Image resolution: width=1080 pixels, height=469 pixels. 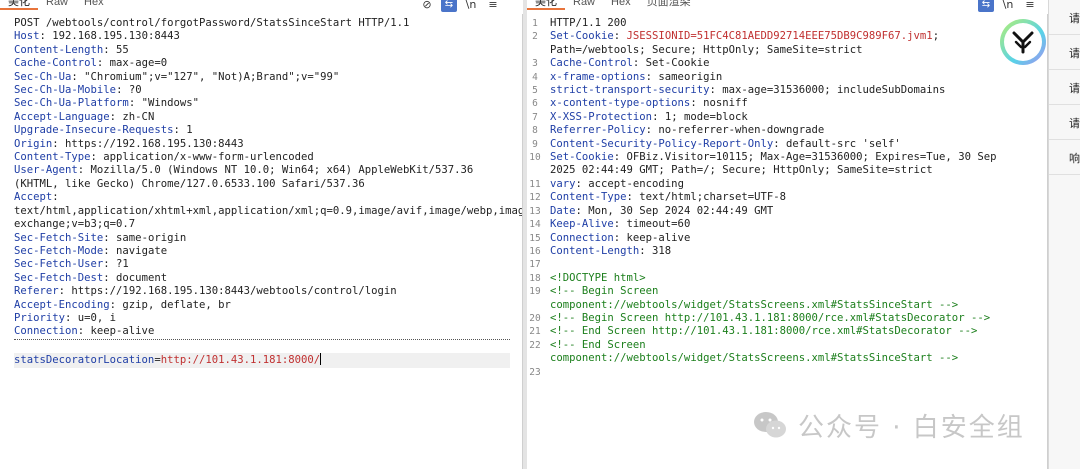 What do you see at coordinates (785, 77) in the screenshot?
I see `response-line: 4 x-frame-options: sameorigin` at bounding box center [785, 77].